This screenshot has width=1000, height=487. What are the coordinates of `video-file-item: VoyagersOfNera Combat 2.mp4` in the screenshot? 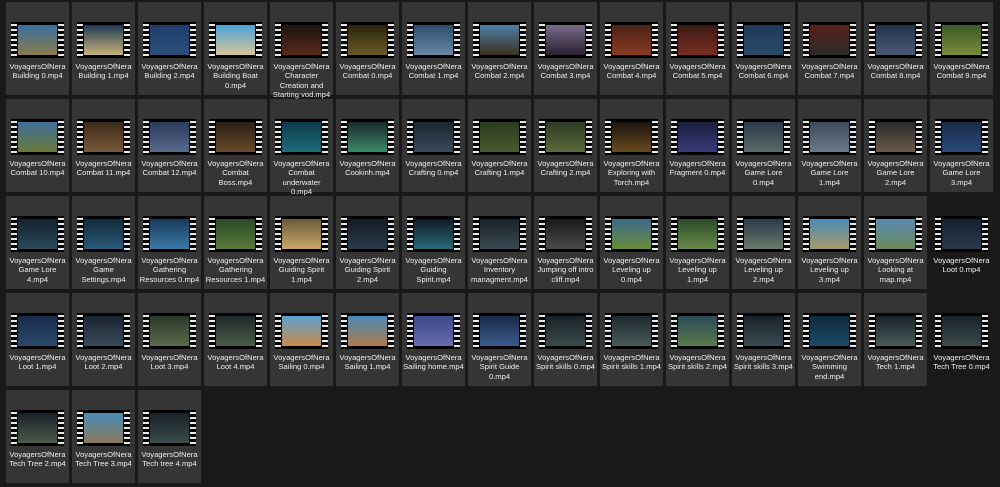 It's located at (499, 48).